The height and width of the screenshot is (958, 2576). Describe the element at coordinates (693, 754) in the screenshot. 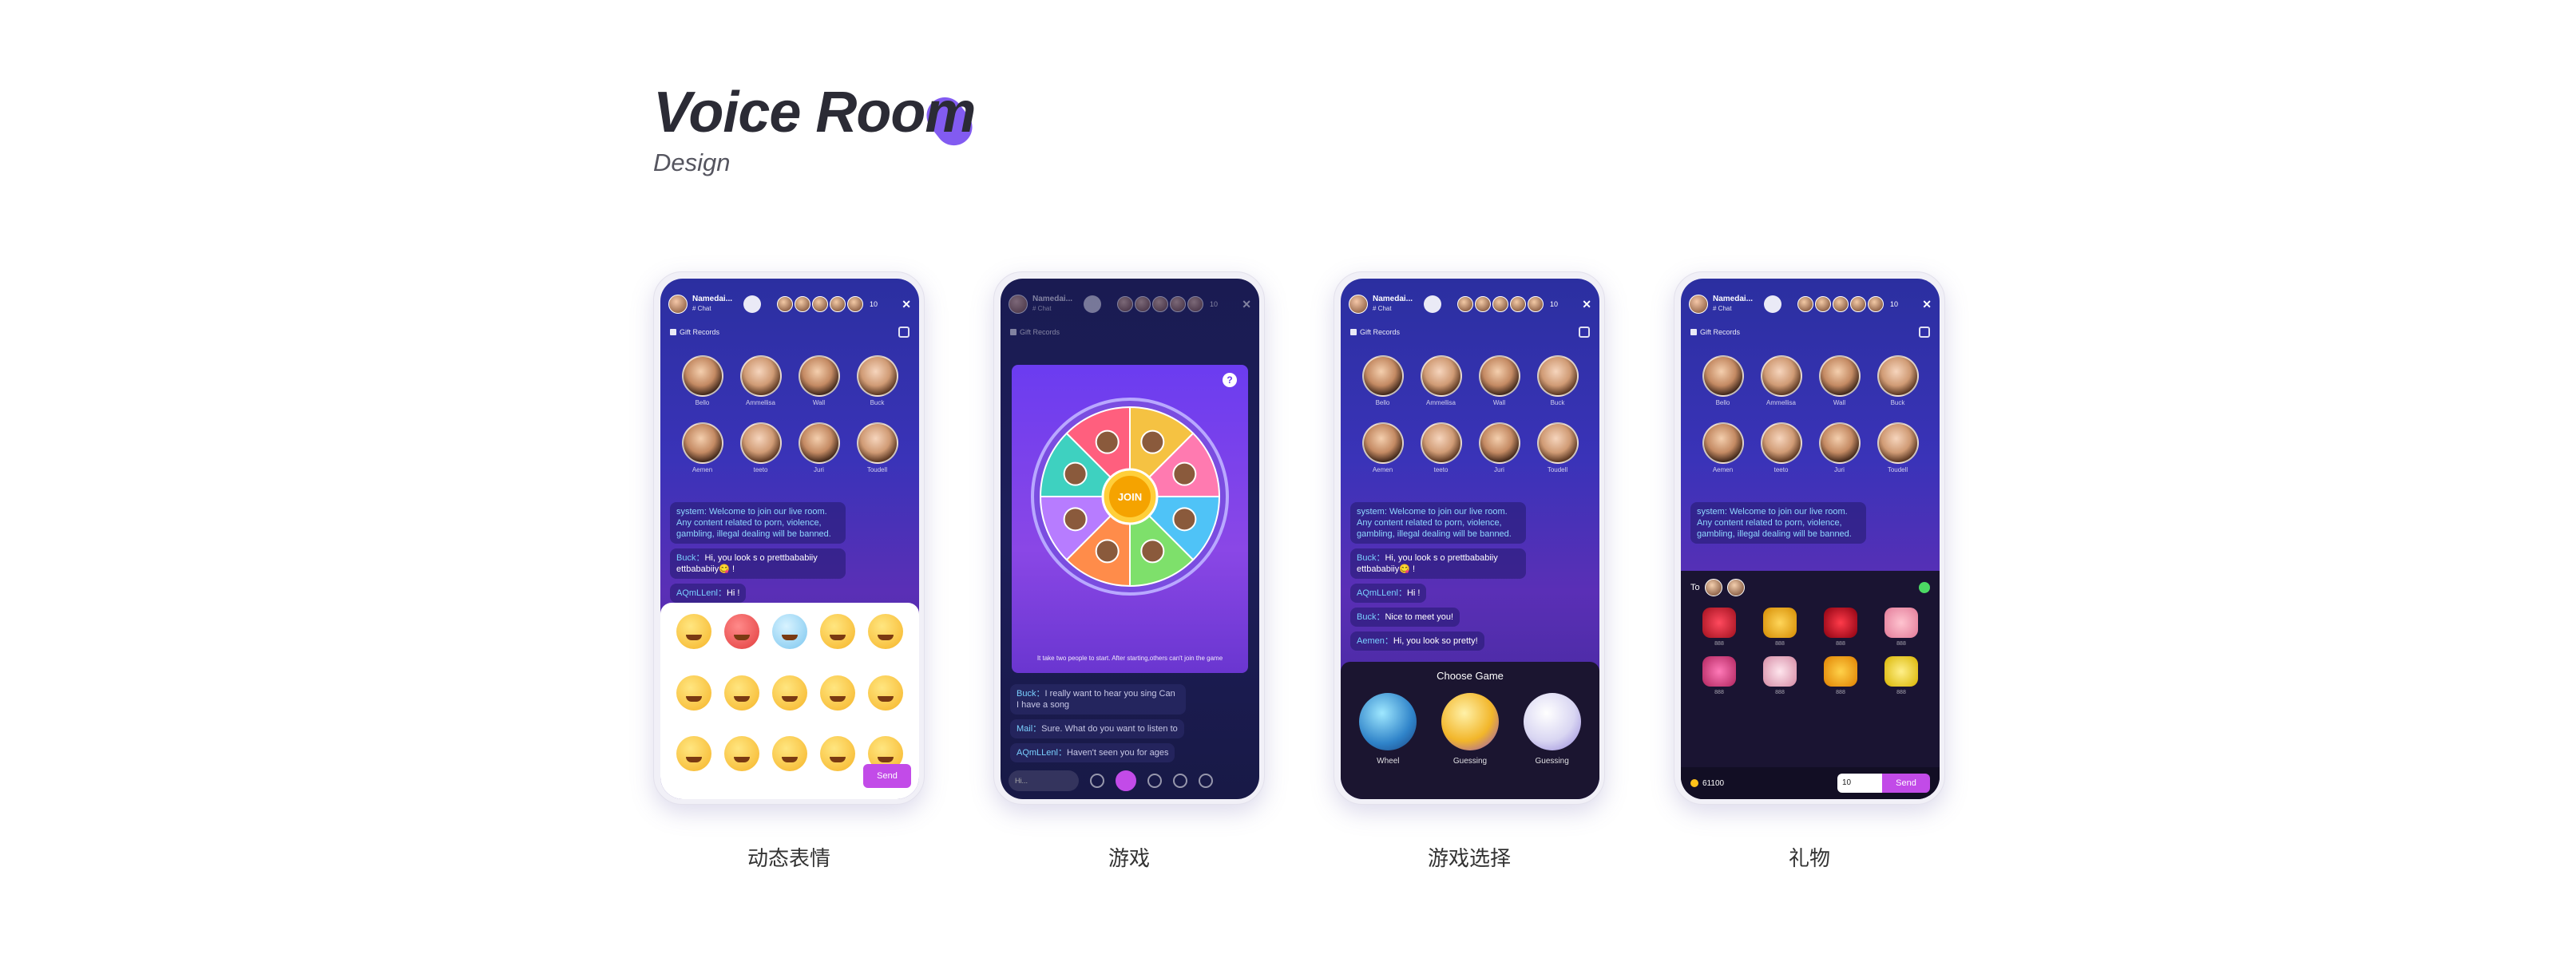

I see `emoji-tongue-icon` at that location.